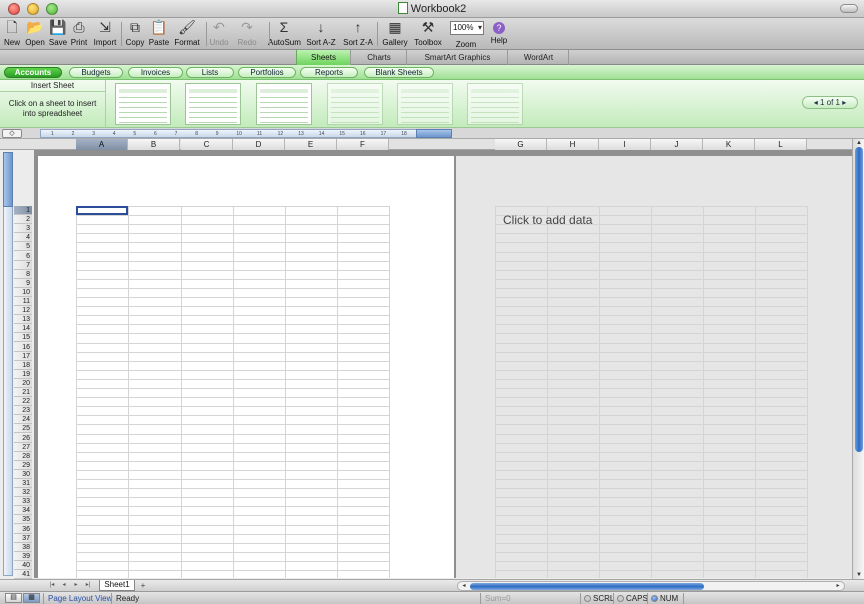  What do you see at coordinates (395, 33) in the screenshot?
I see `toolbar-gallery-button: ▦ Gallery` at bounding box center [395, 33].